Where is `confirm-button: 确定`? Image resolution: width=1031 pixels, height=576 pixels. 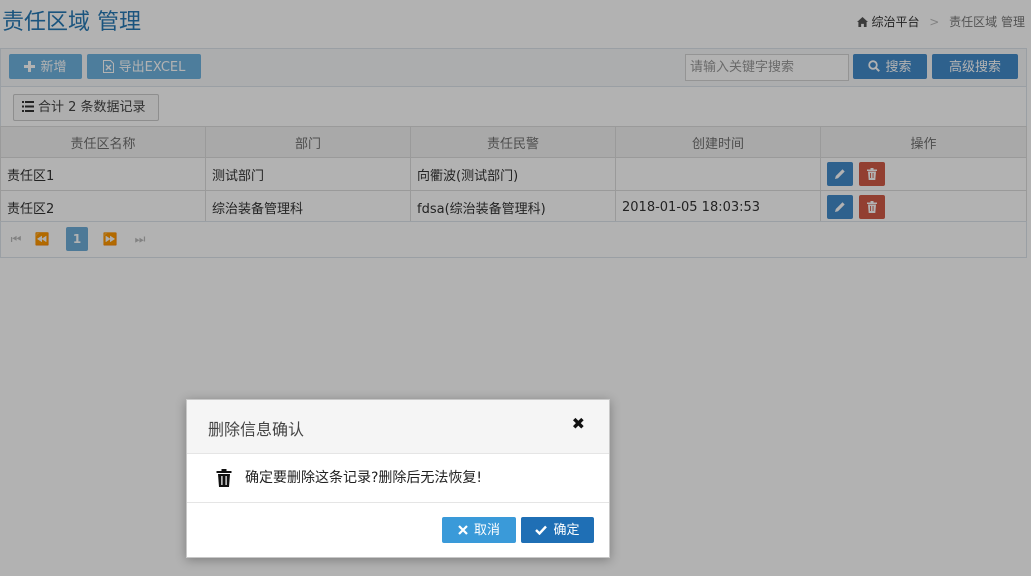 confirm-button: 确定 is located at coordinates (557, 530).